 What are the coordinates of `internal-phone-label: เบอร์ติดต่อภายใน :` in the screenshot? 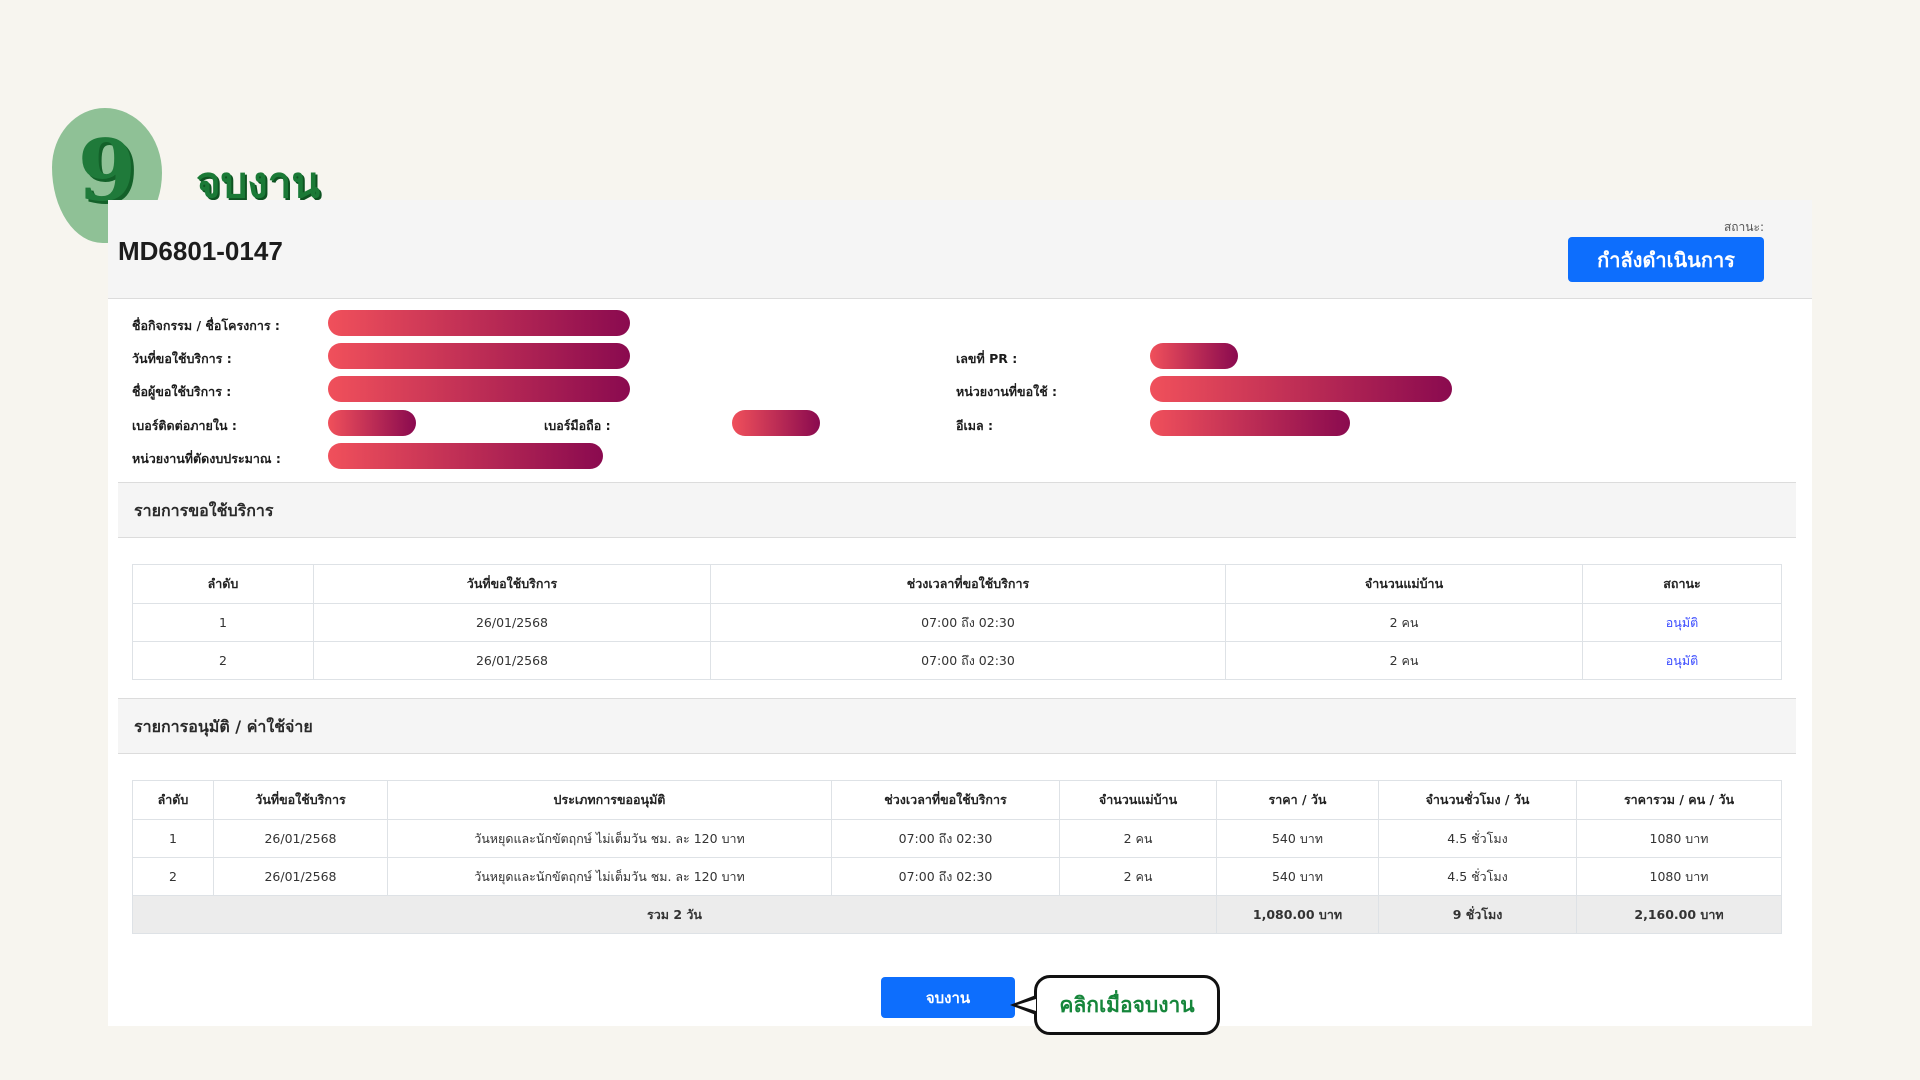 It's located at (184, 425).